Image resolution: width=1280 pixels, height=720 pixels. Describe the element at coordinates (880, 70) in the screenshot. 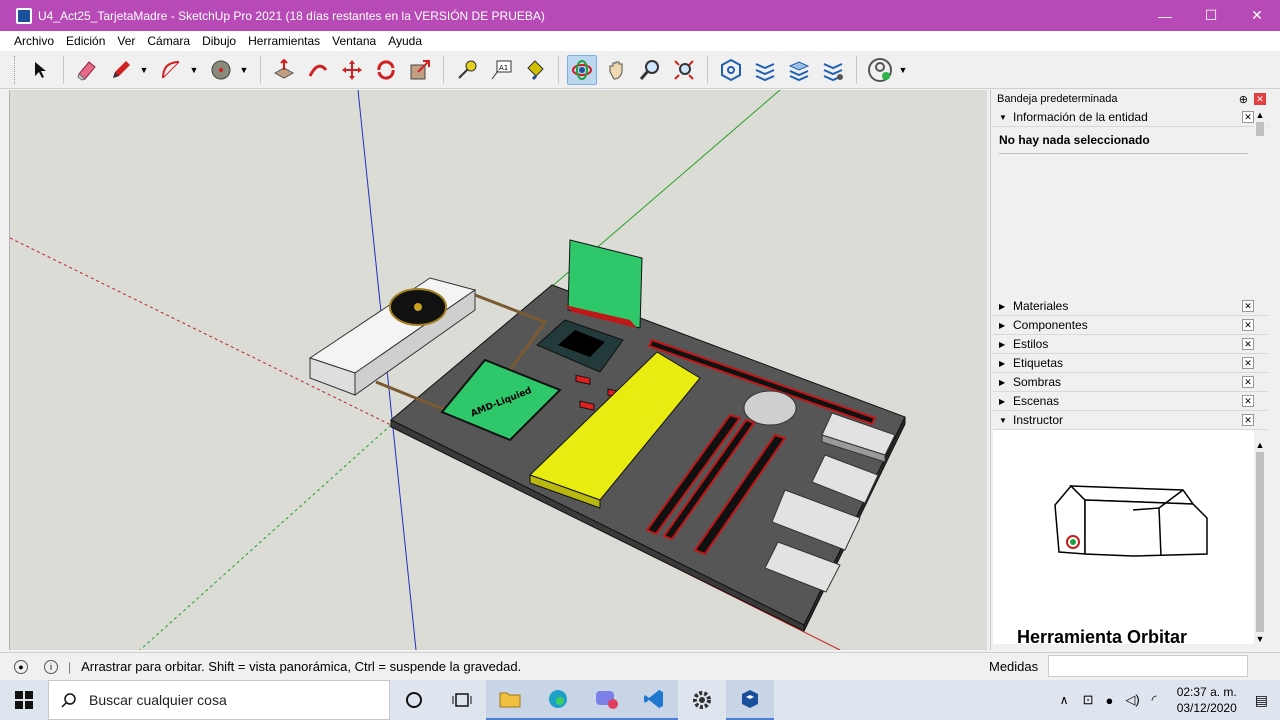

I see `account-tool-icon` at that location.